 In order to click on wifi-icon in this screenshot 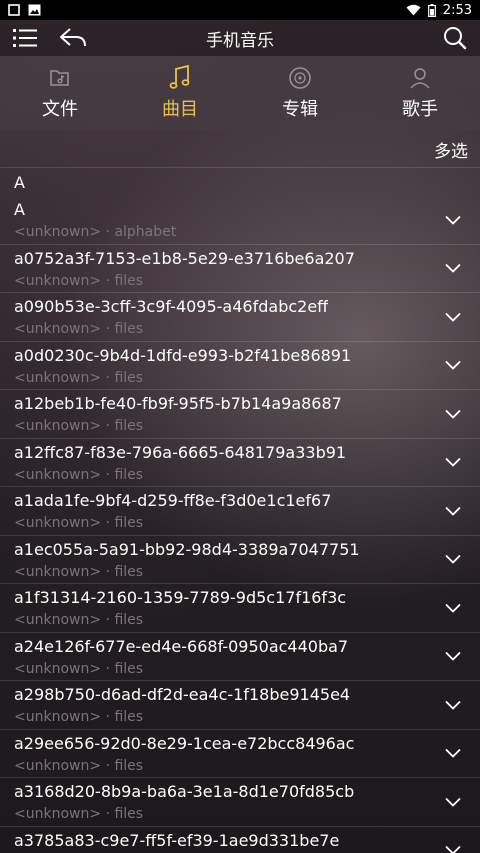, I will do `click(413, 10)`.